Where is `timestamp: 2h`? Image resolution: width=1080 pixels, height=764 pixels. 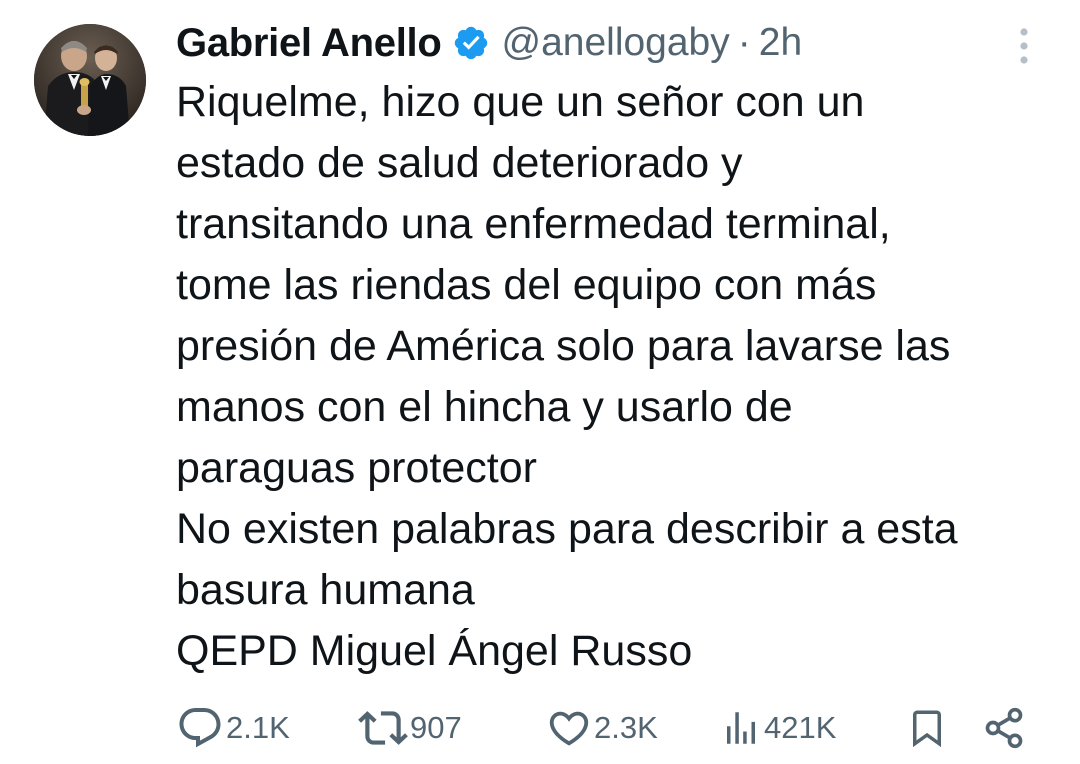 timestamp: 2h is located at coordinates (780, 43).